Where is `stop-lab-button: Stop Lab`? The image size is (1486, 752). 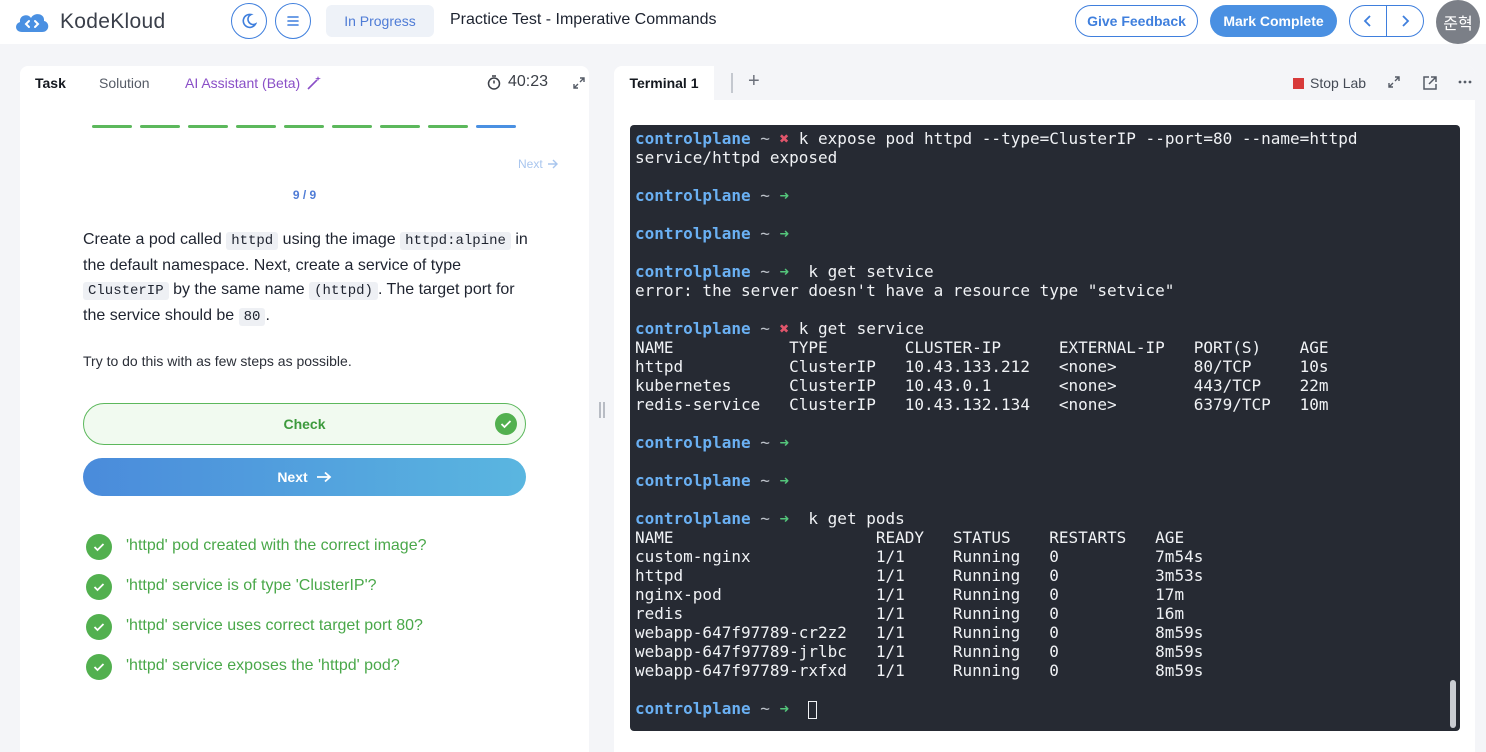 stop-lab-button: Stop Lab is located at coordinates (1329, 83).